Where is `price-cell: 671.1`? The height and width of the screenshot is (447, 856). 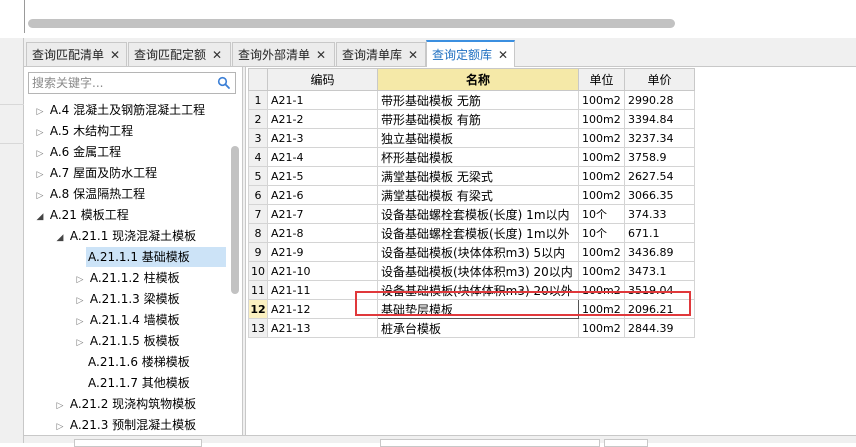 price-cell: 671.1 is located at coordinates (659, 233).